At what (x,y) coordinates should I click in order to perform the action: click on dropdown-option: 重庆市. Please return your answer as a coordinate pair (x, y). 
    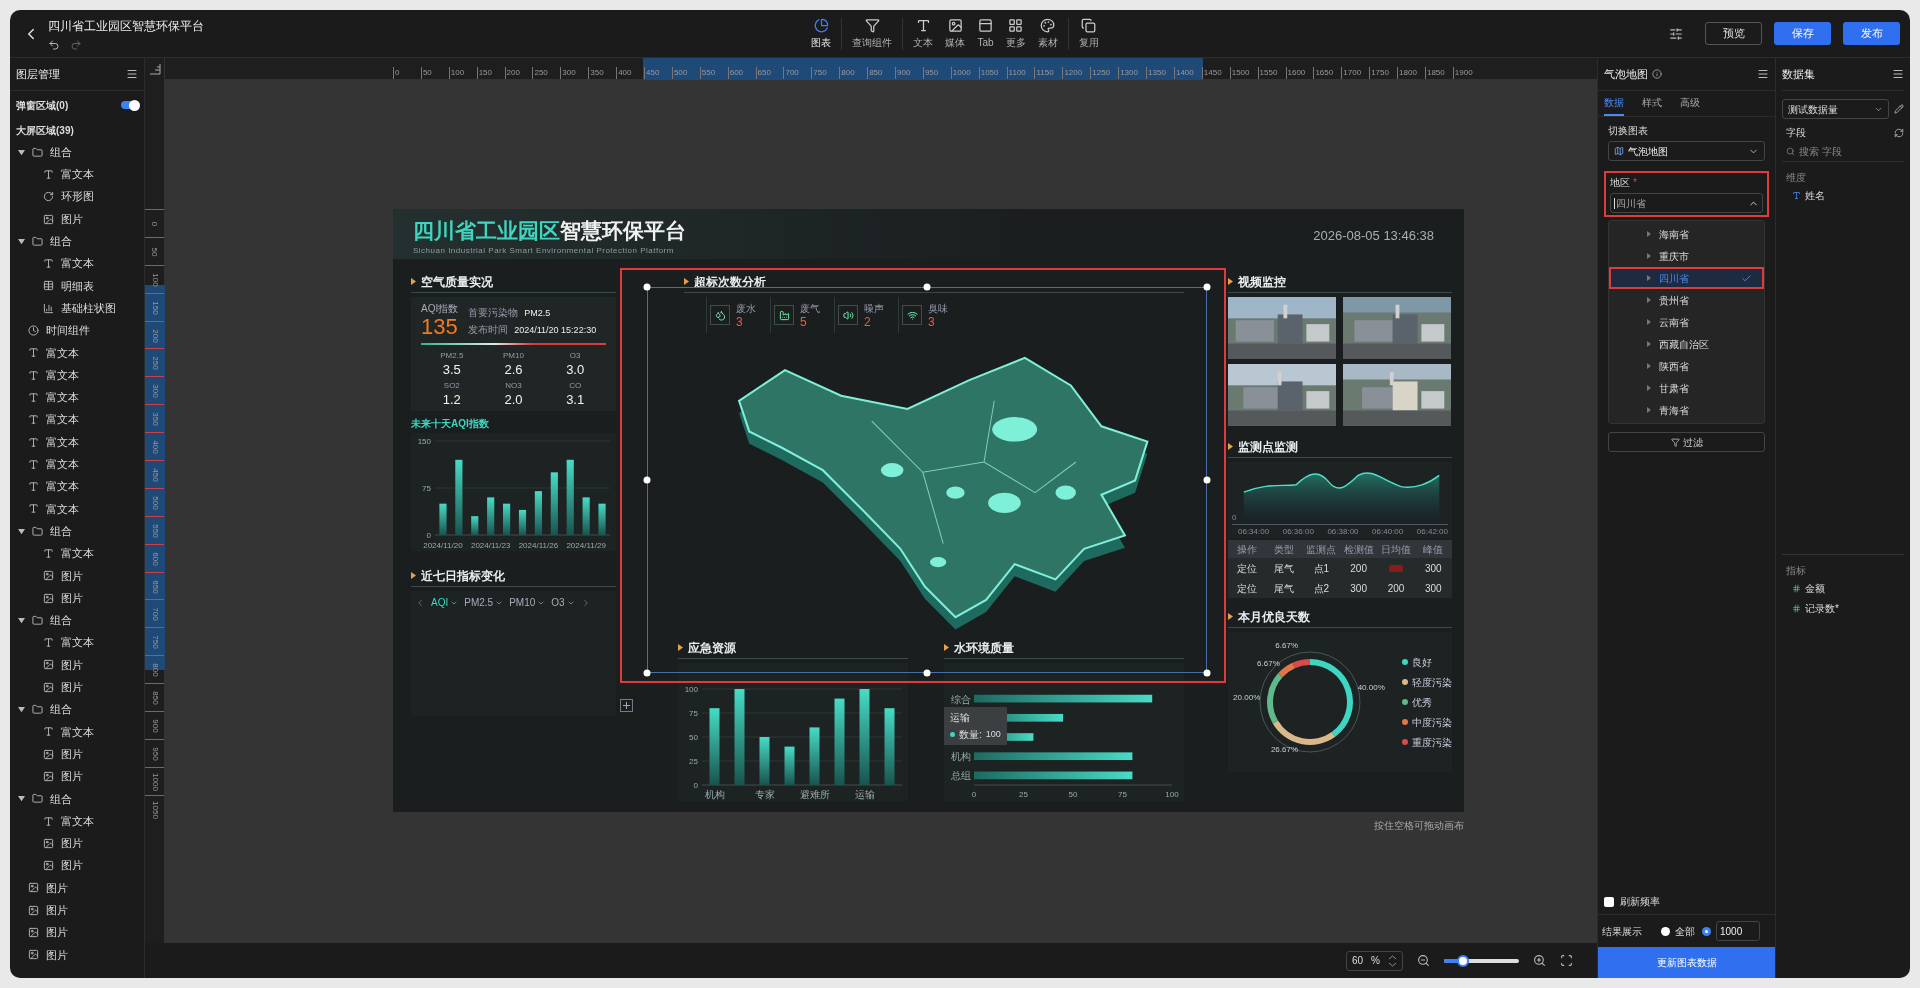
    Looking at the image, I should click on (1686, 256).